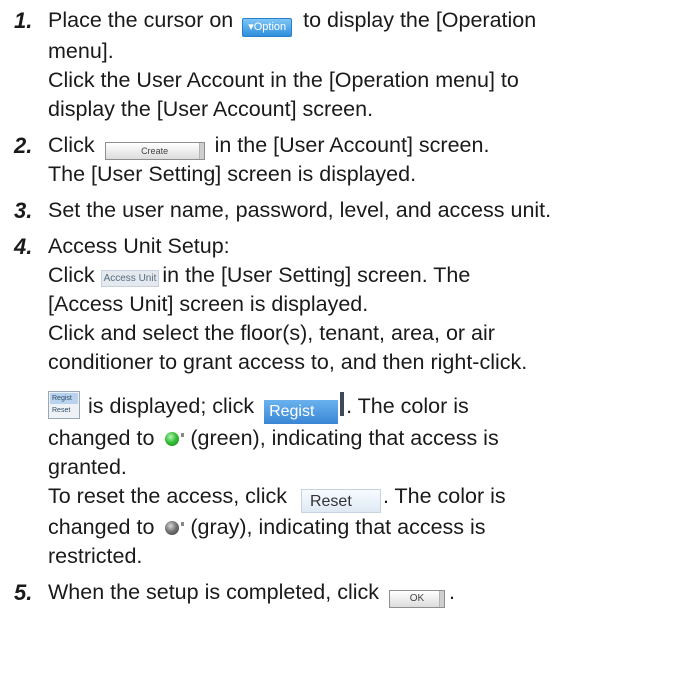 This screenshot has width=675, height=689. Describe the element at coordinates (139, 246) in the screenshot. I see `step-text: Access Unit Setup:` at that location.